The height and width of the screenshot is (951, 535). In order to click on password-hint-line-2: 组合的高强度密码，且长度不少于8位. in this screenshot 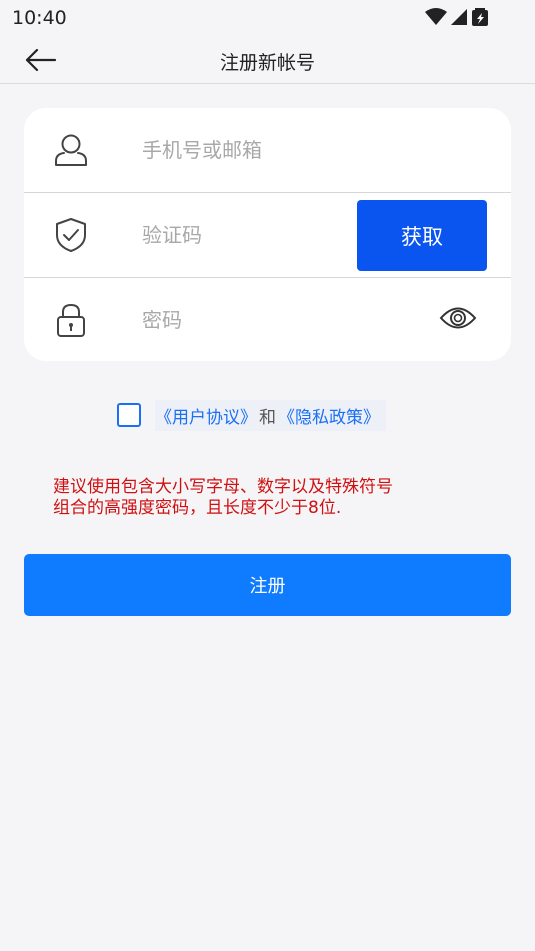, I will do `click(197, 508)`.